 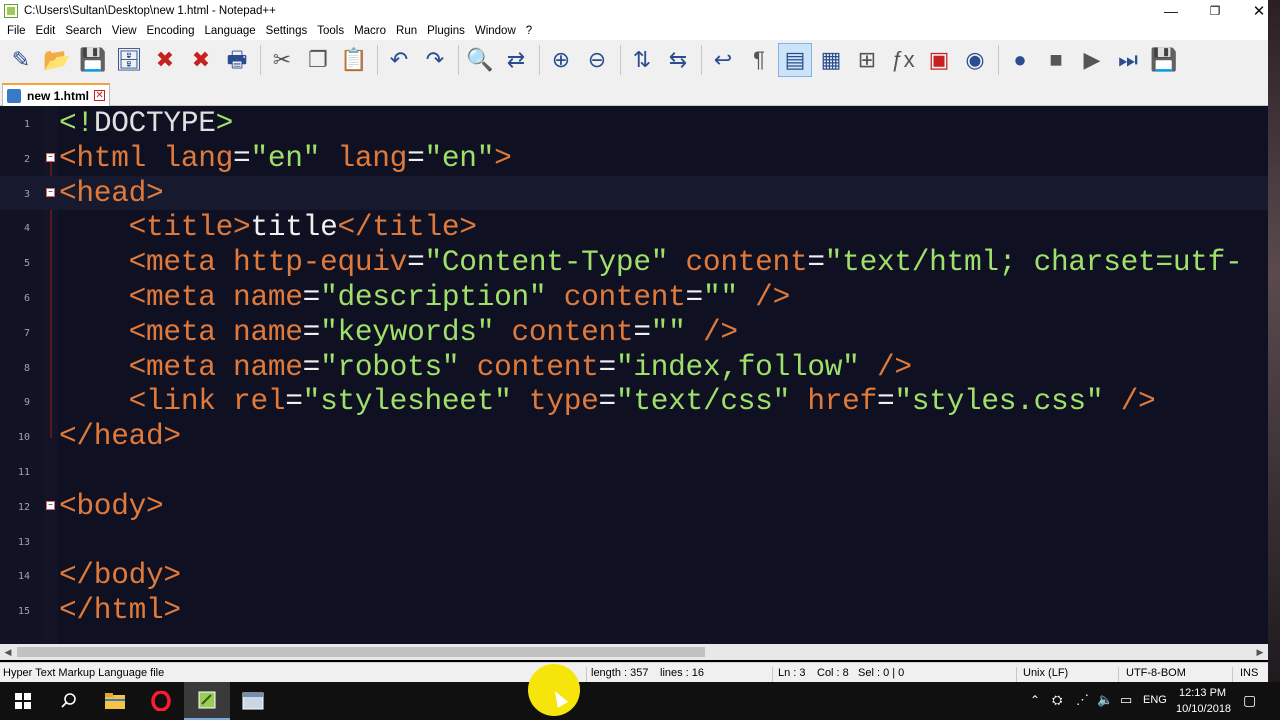 What do you see at coordinates (129, 60) in the screenshot?
I see `save-all-icon: 🗄` at bounding box center [129, 60].